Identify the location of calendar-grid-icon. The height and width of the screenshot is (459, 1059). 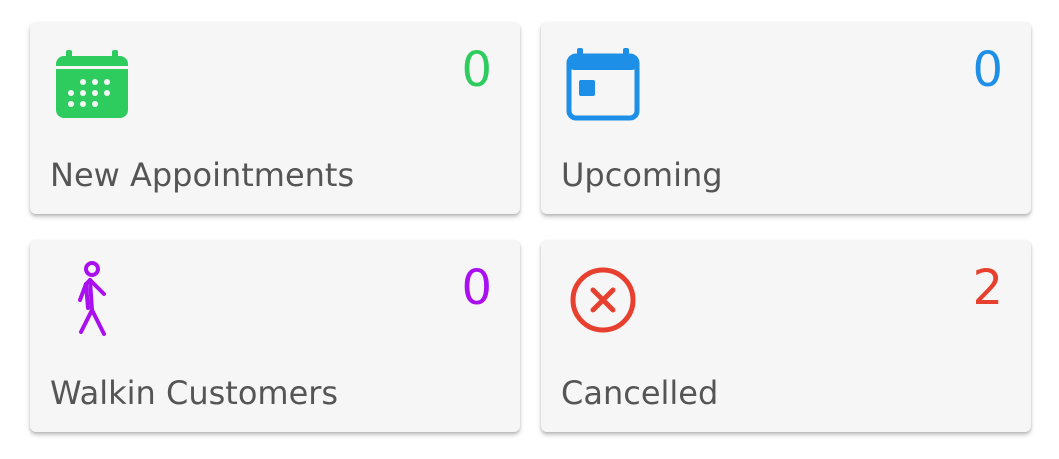
(92, 82).